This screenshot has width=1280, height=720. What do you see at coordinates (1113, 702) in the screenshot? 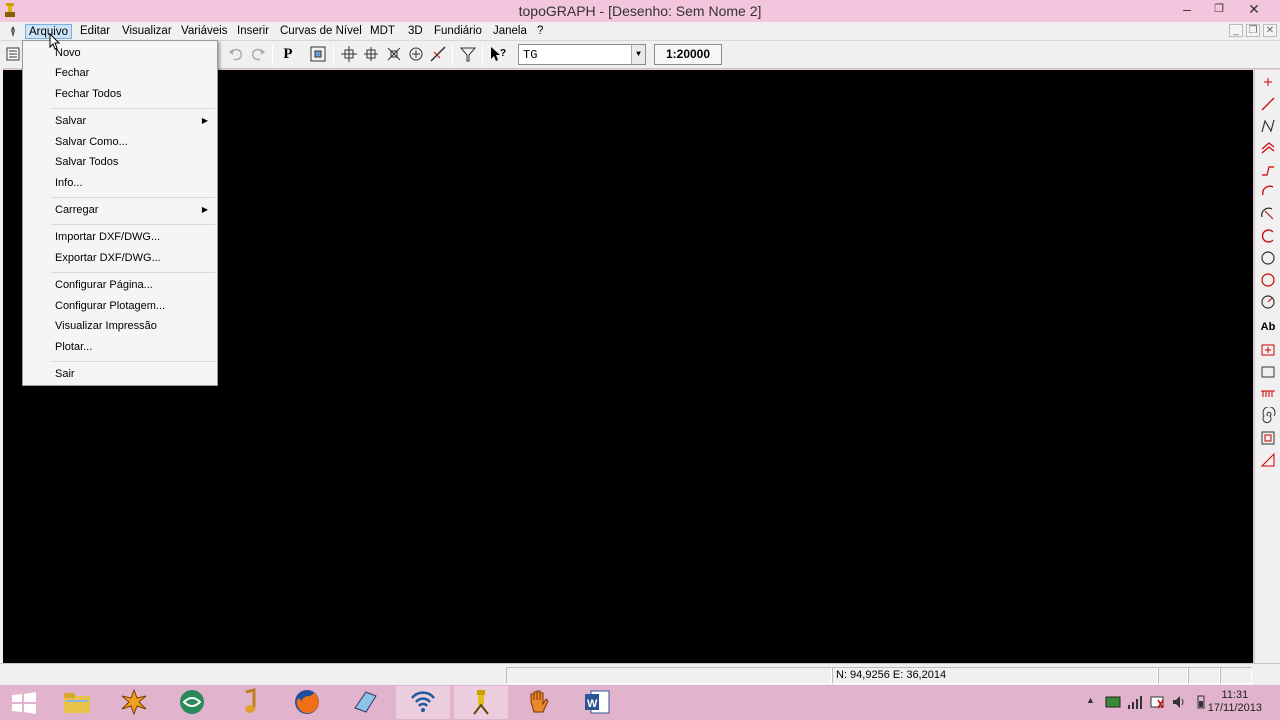
I see `battery-monitor-icon` at bounding box center [1113, 702].